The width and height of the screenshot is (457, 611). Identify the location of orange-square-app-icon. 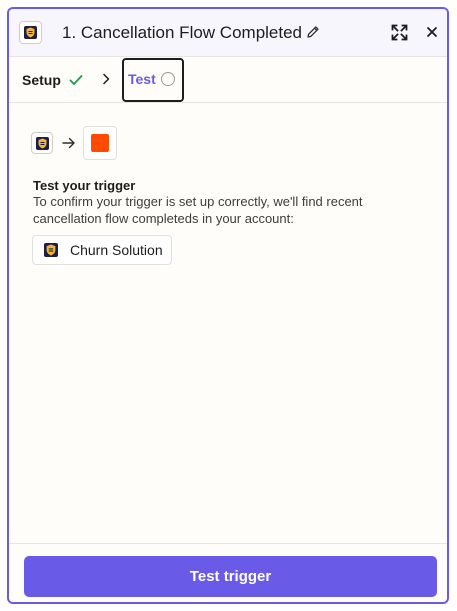
(100, 143).